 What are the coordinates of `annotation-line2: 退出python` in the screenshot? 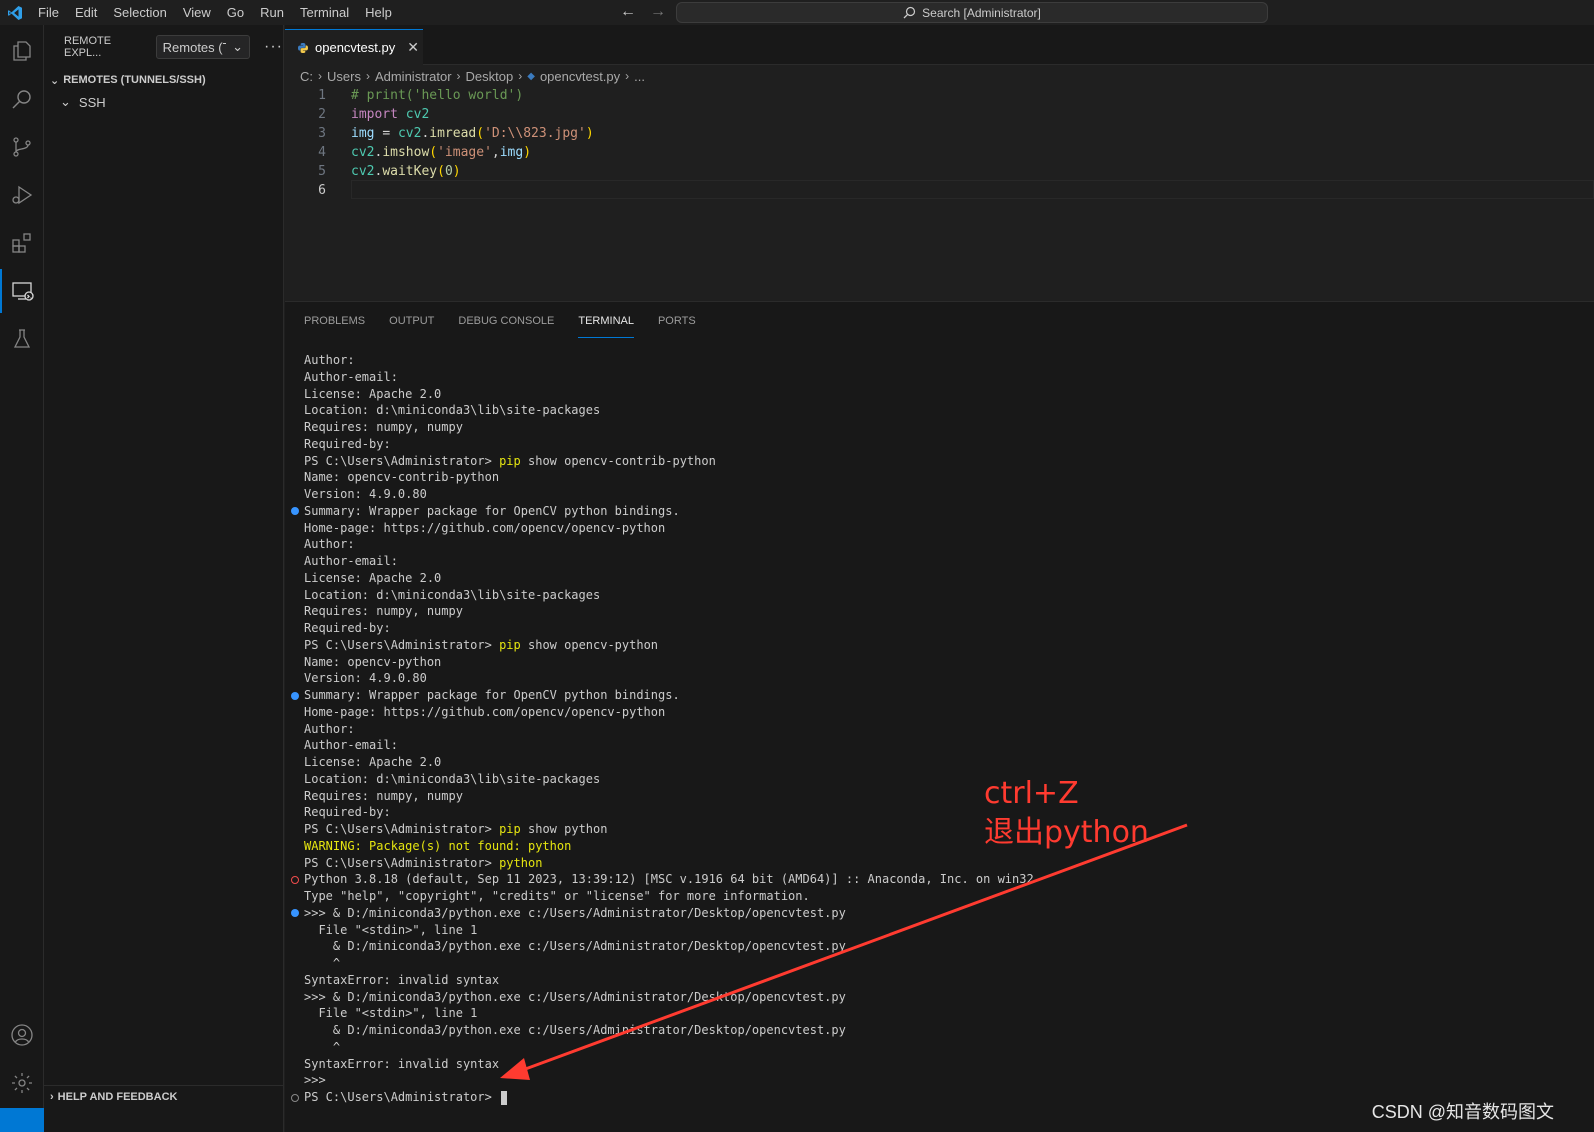 It's located at (1066, 832).